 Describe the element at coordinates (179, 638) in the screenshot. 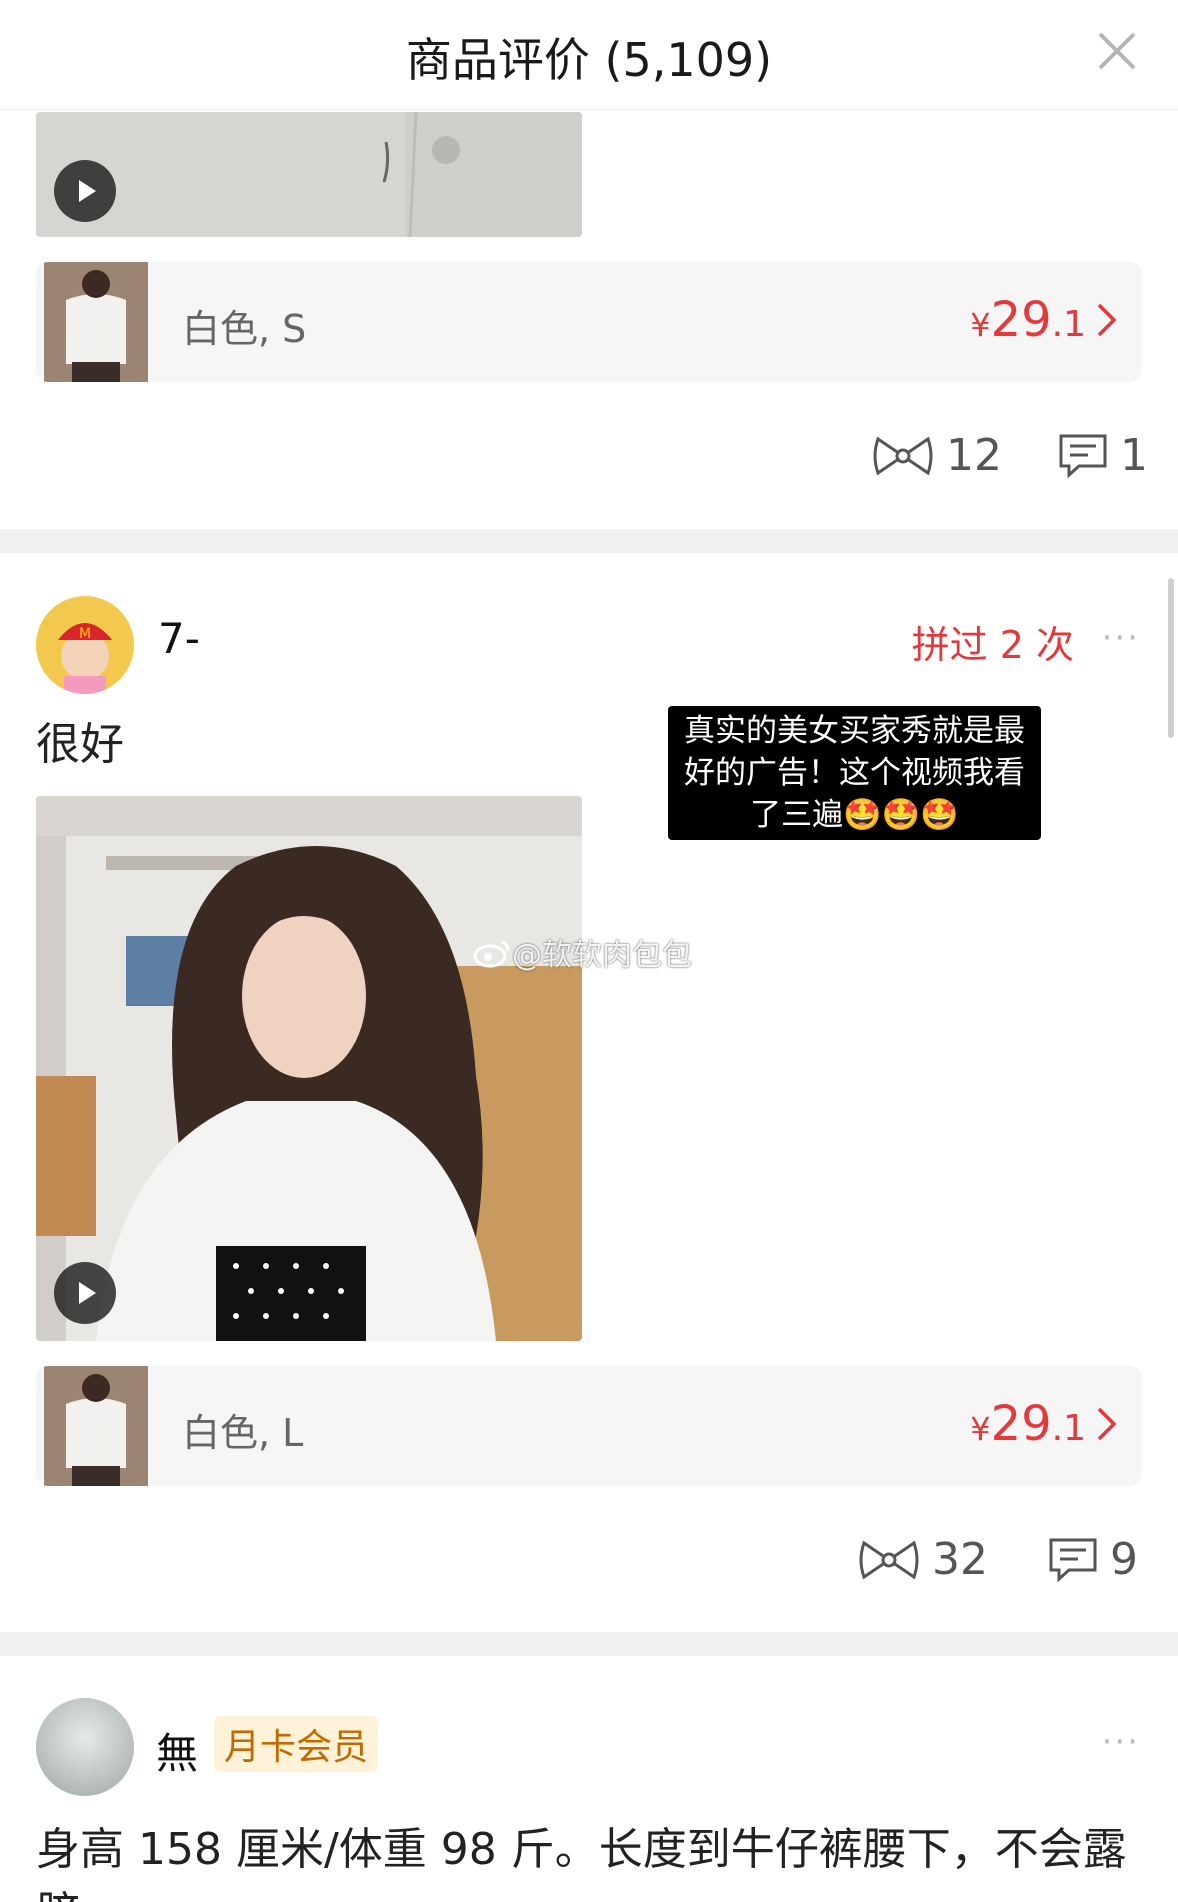

I see `username: 7-` at that location.